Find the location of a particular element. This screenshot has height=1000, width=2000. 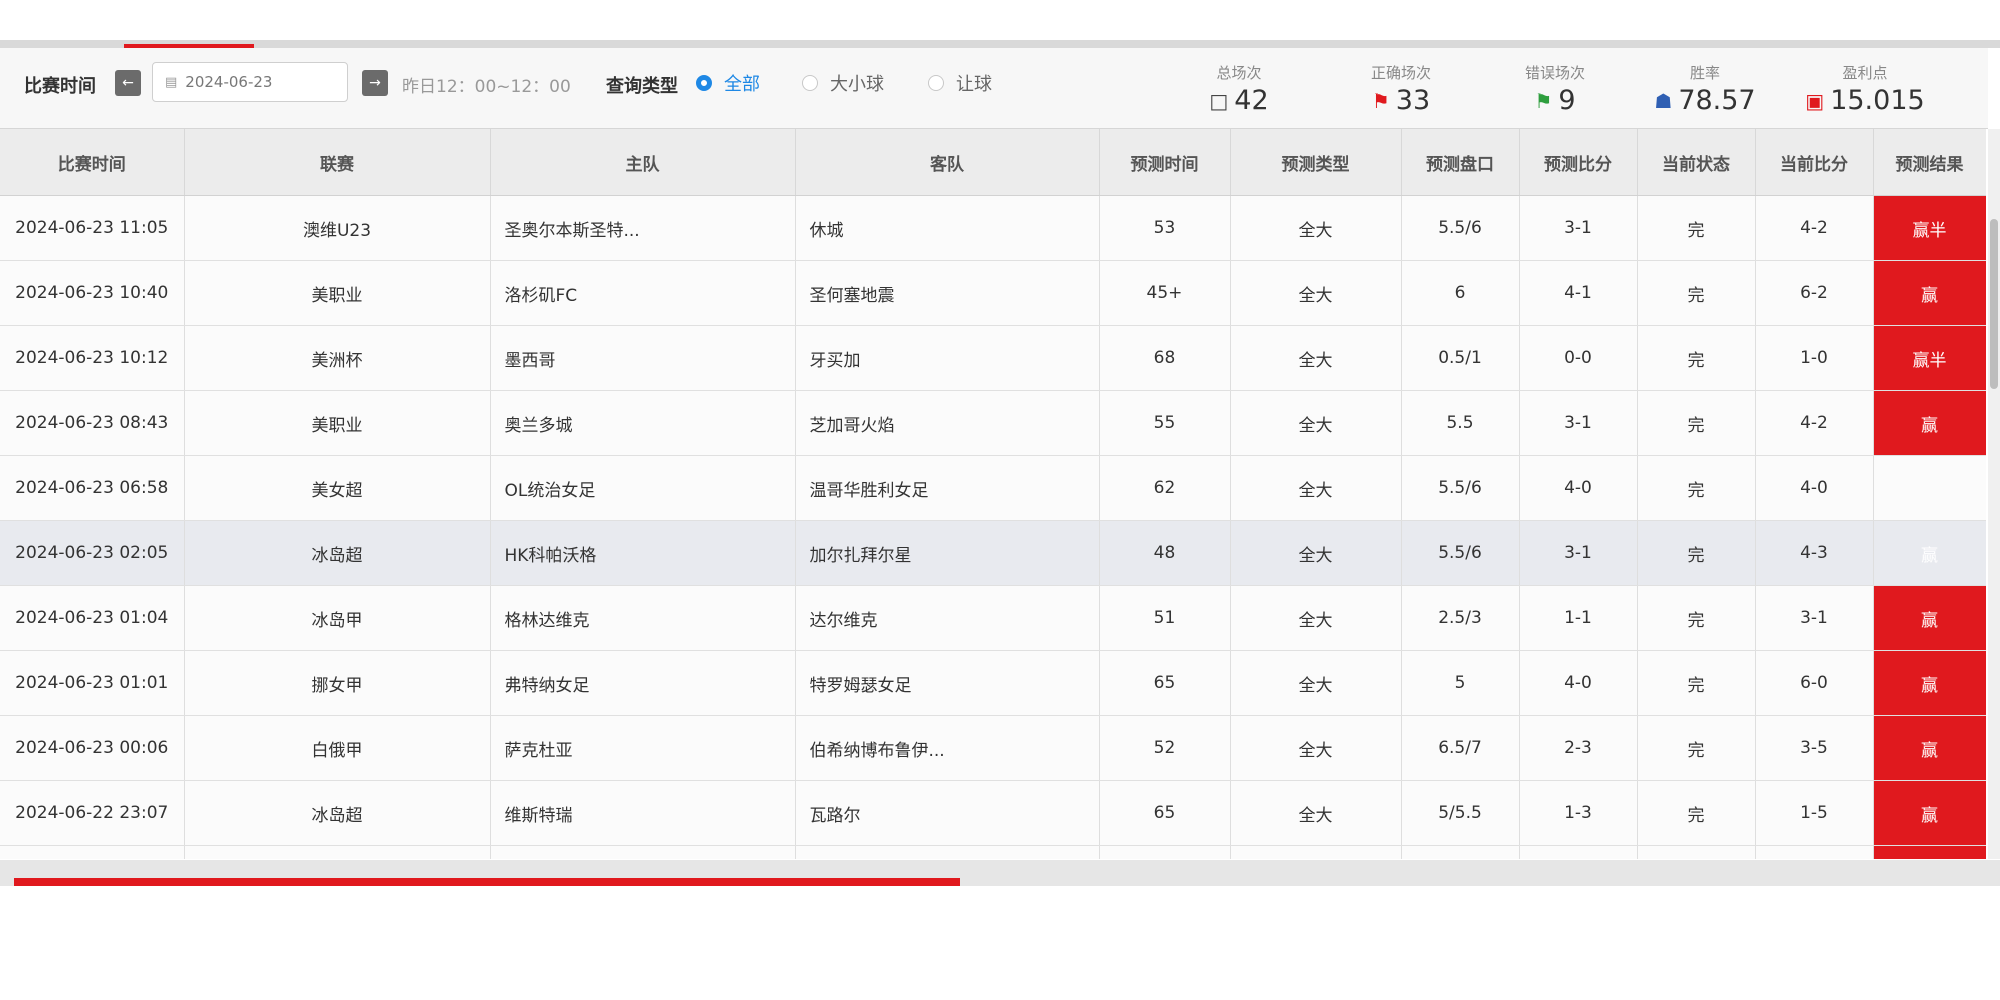

date-input: ▤ 2024-06-23 is located at coordinates (250, 82).